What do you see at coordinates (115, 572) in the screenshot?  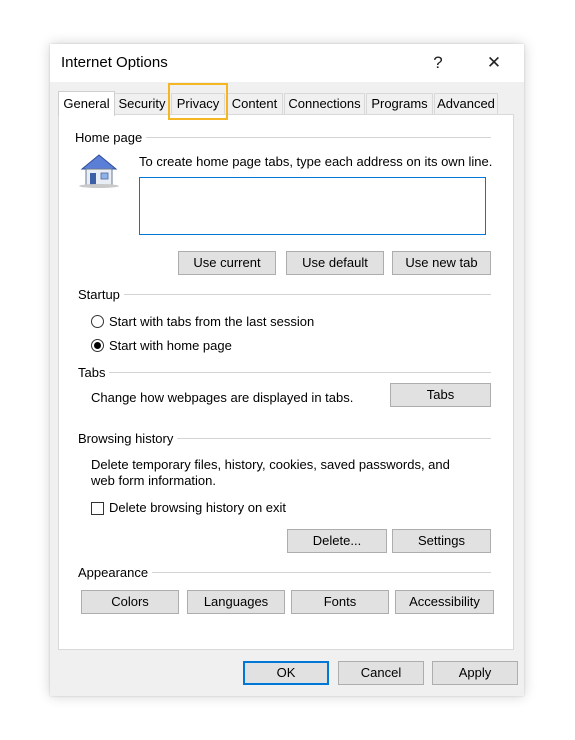 I see `appearance-label: Appearance` at bounding box center [115, 572].